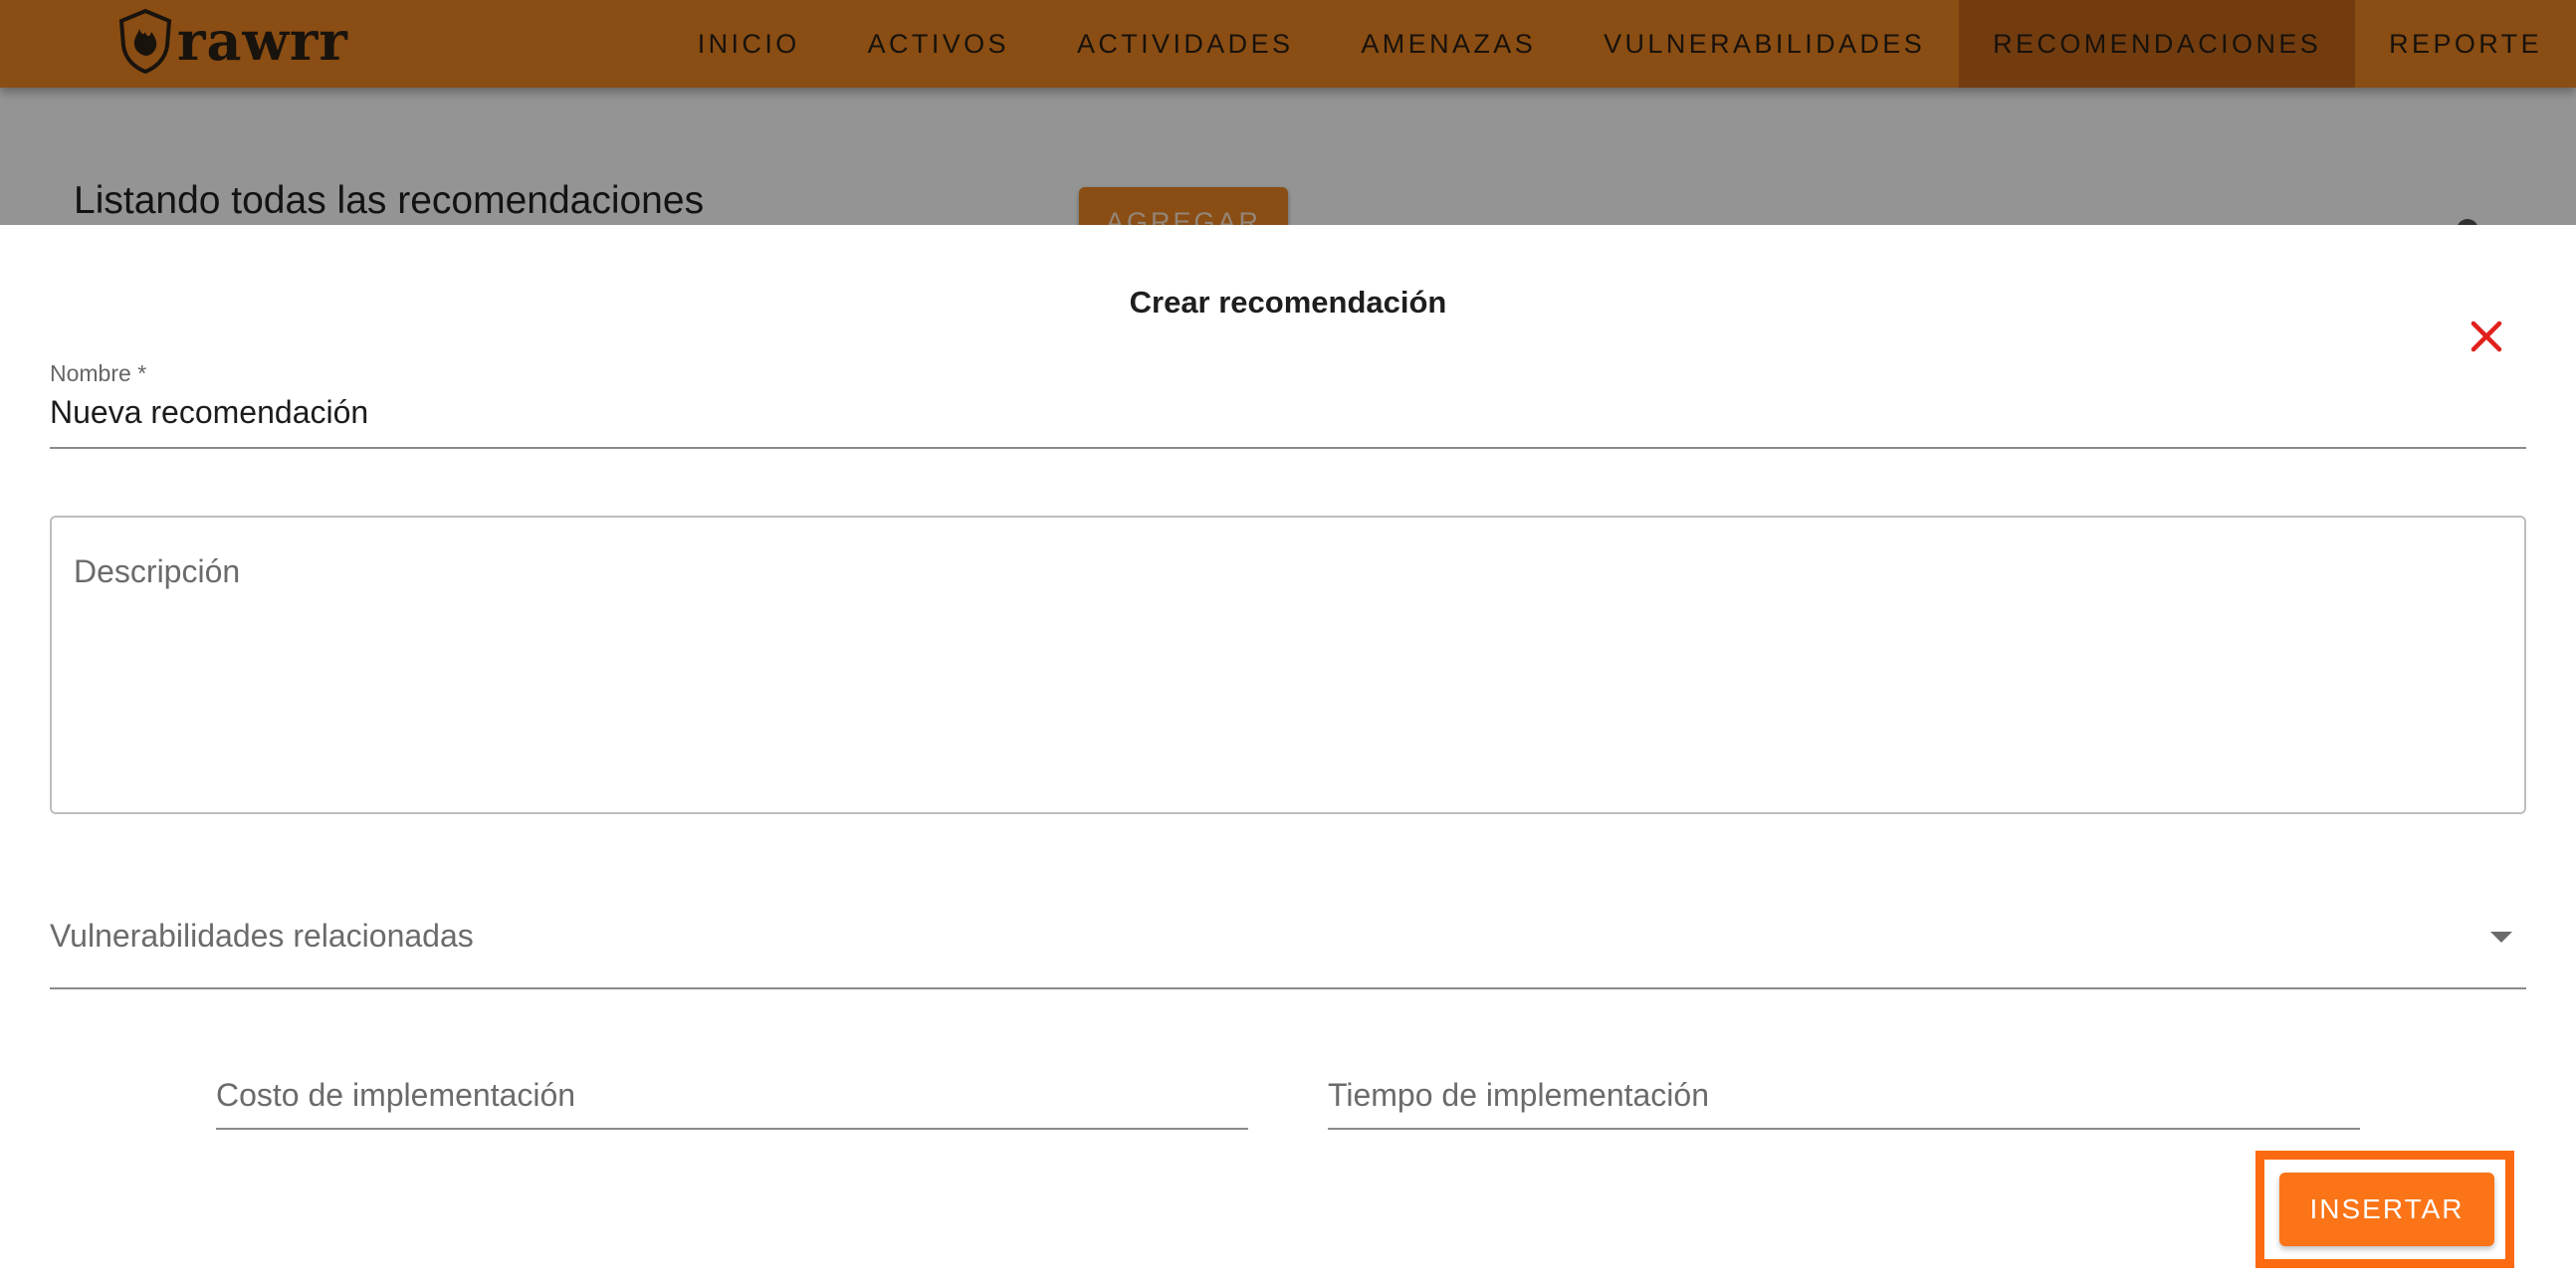 The image size is (2576, 1288). Describe the element at coordinates (2386, 1209) in the screenshot. I see `insert-button: INSERTAR` at that location.